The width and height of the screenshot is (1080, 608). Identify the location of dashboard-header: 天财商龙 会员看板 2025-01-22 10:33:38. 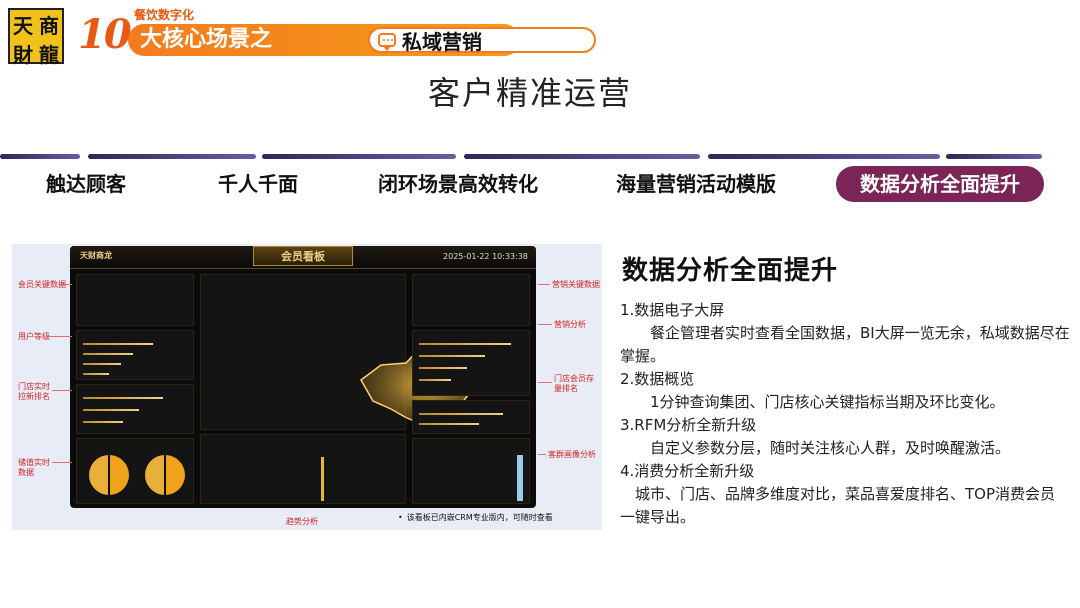
(303, 257).